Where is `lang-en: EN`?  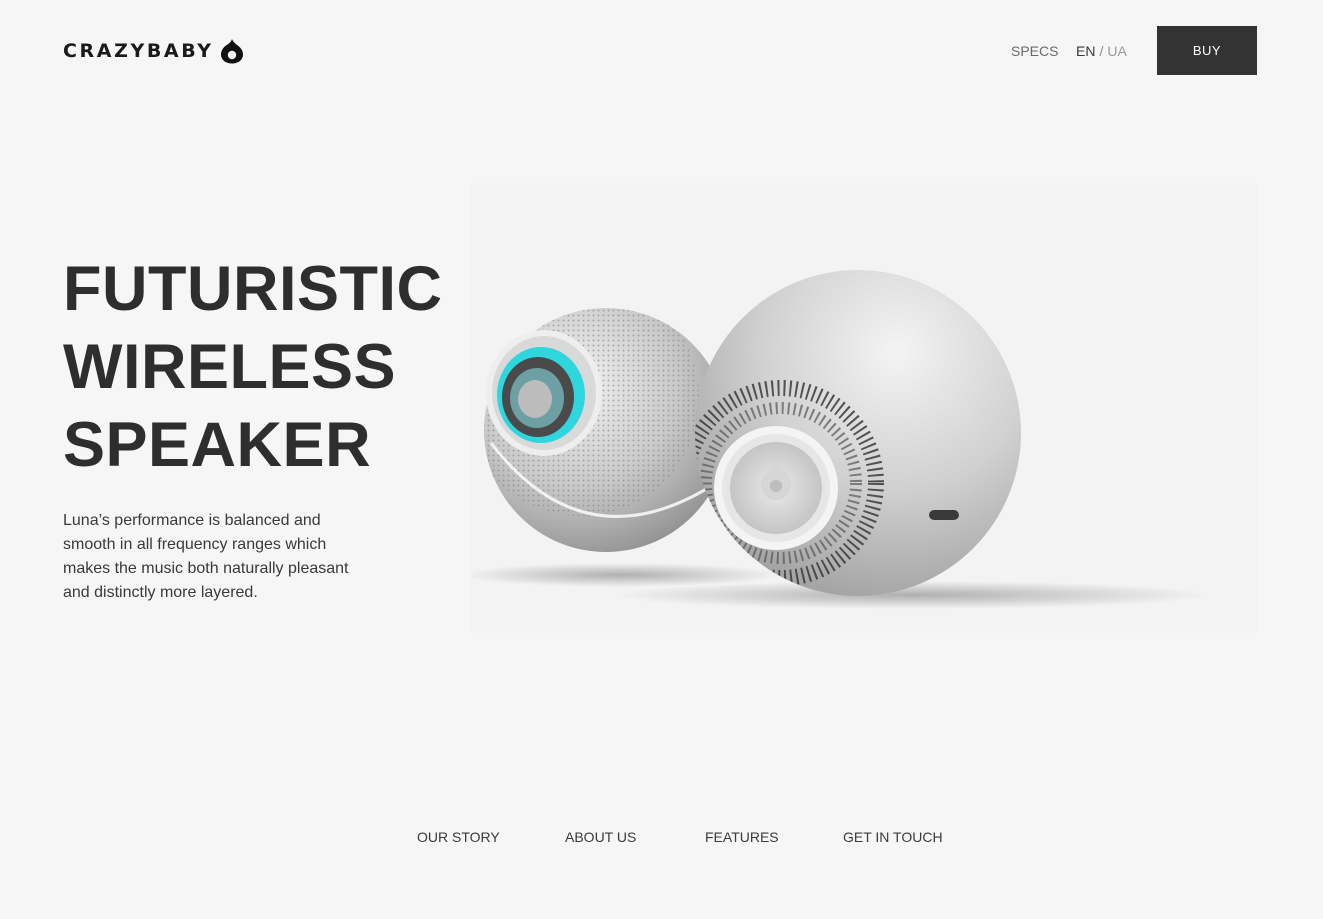
lang-en: EN is located at coordinates (1085, 51).